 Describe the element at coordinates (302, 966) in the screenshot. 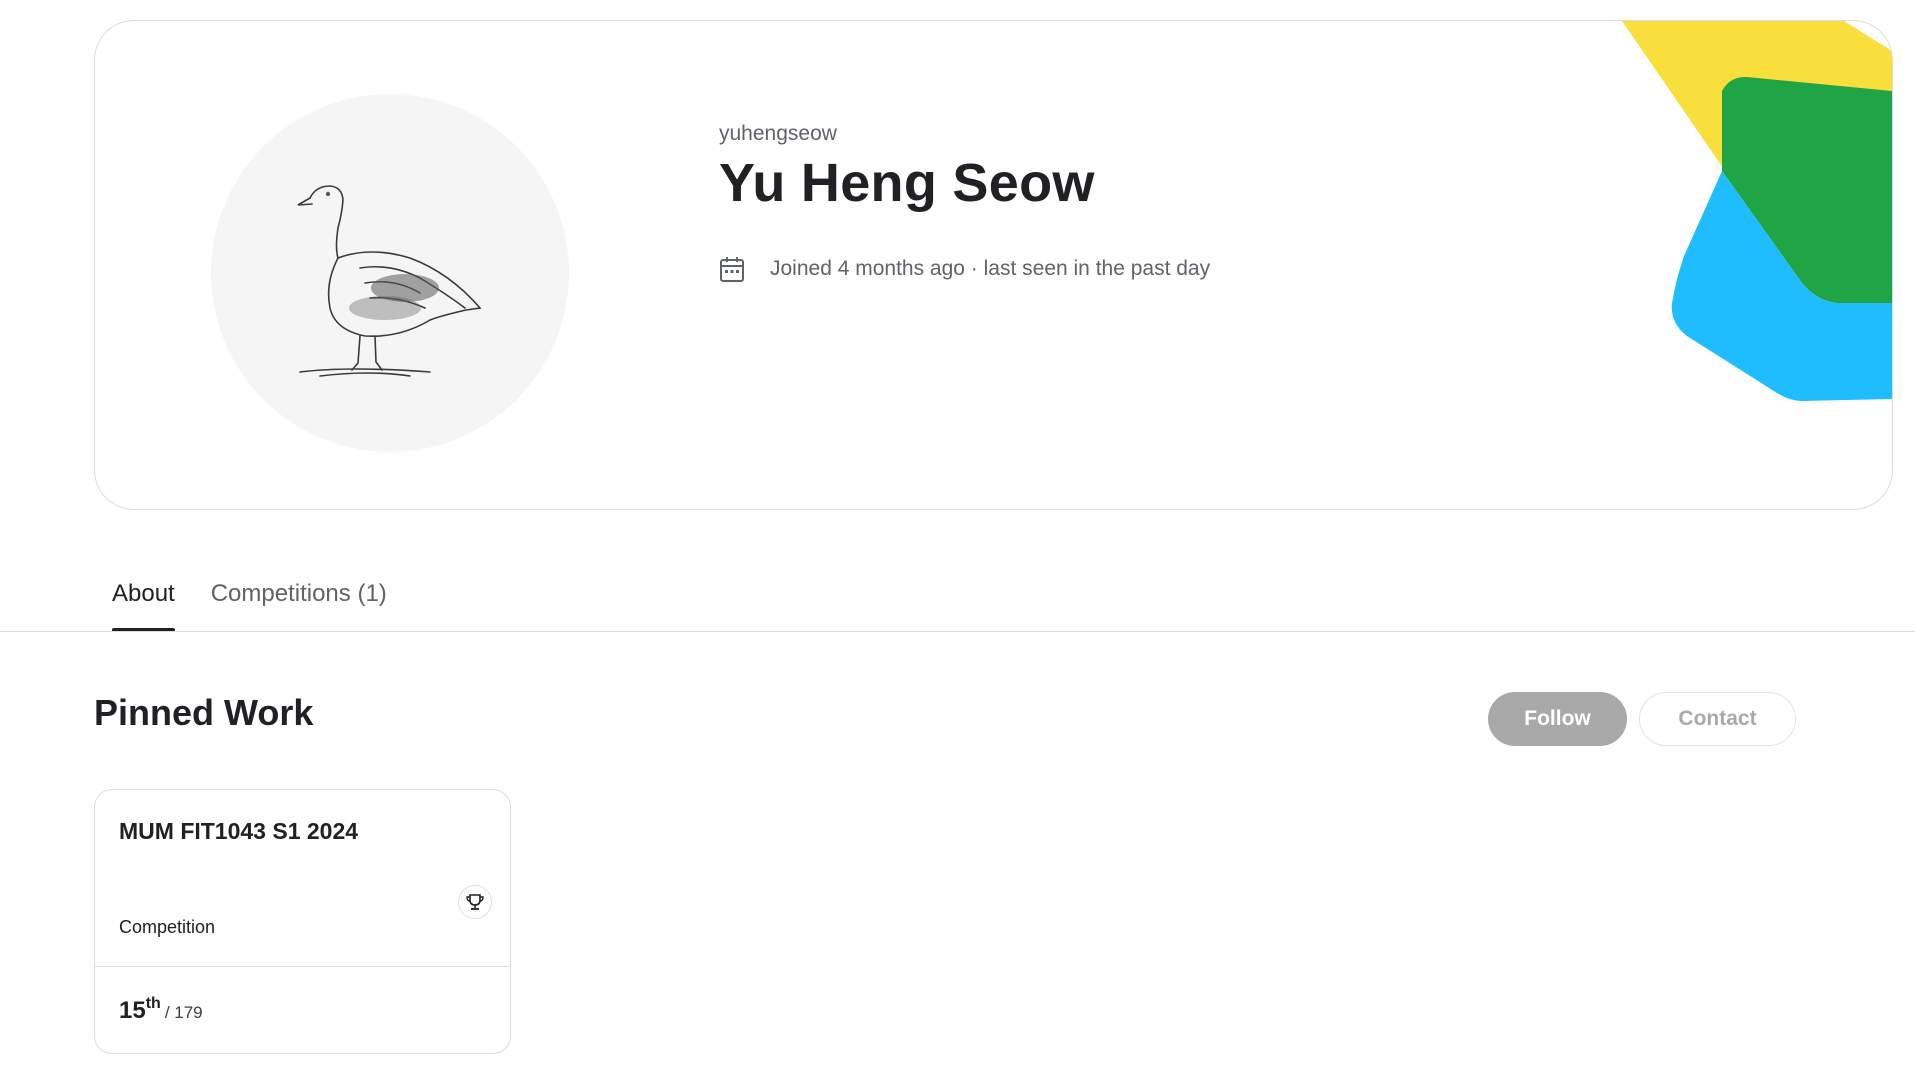

I see `card-divider` at that location.